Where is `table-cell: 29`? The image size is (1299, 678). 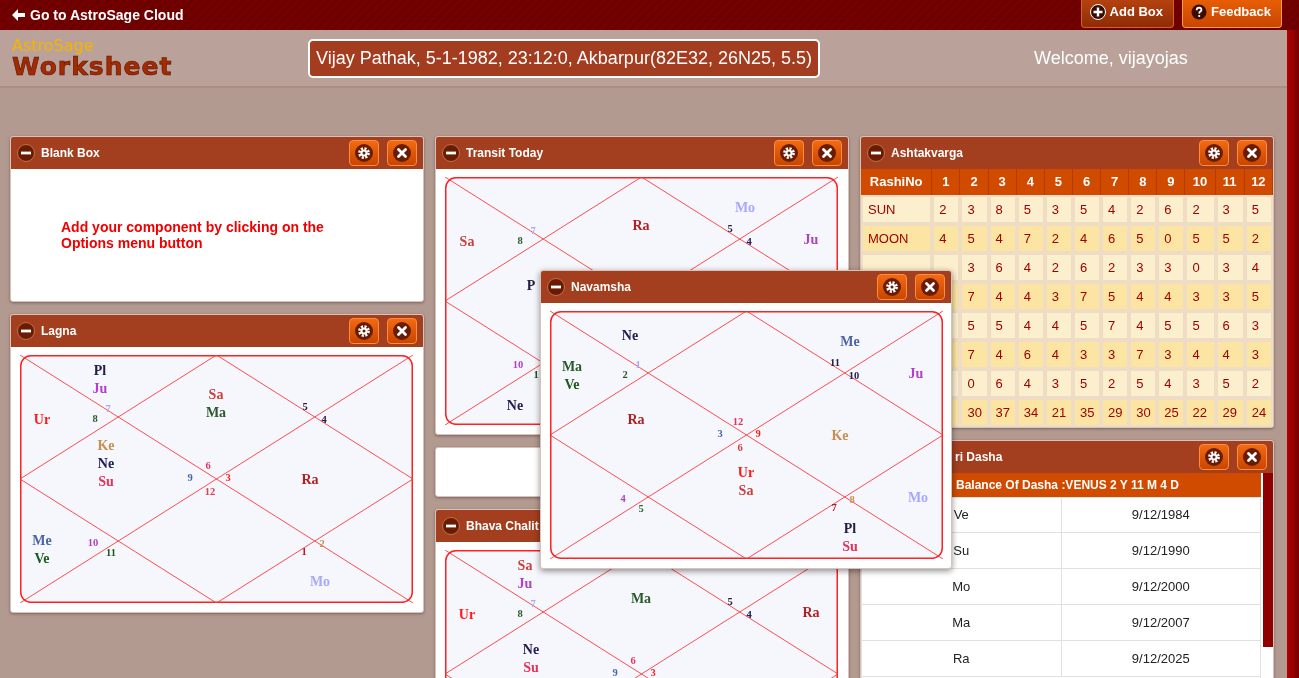
table-cell: 29 is located at coordinates (1115, 412).